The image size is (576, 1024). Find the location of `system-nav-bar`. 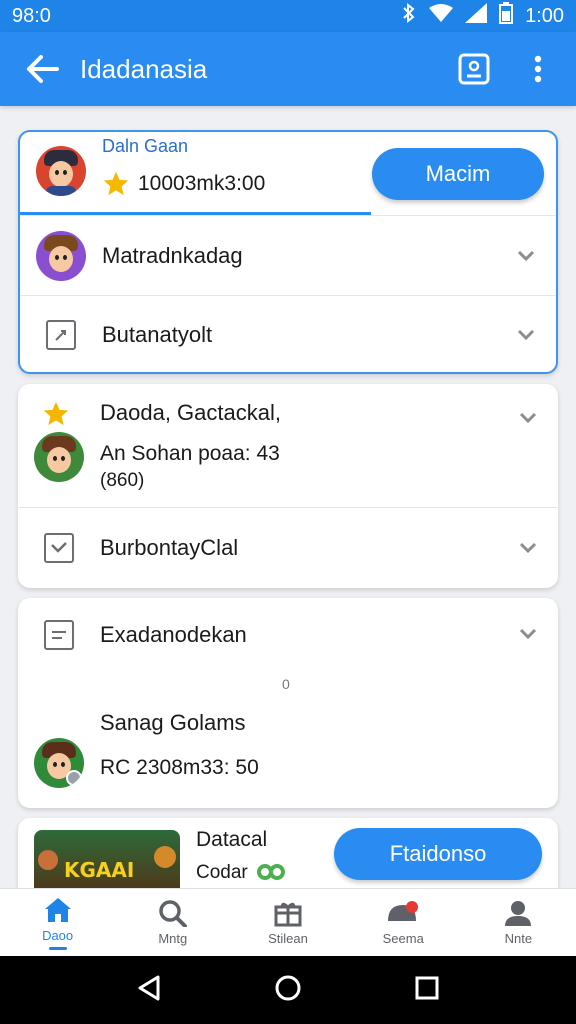

system-nav-bar is located at coordinates (288, 990).